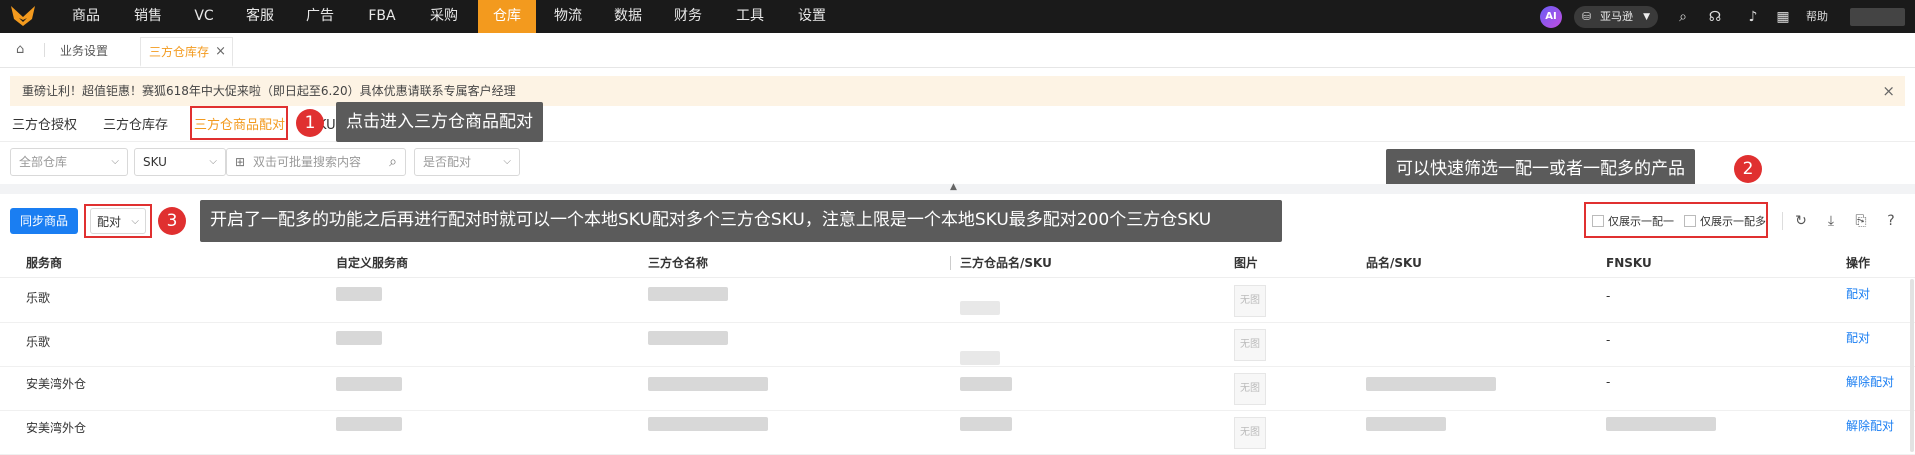 The height and width of the screenshot is (455, 1915). What do you see at coordinates (467, 162) in the screenshot?
I see `match-status-select: 是否配对 ⌵` at bounding box center [467, 162].